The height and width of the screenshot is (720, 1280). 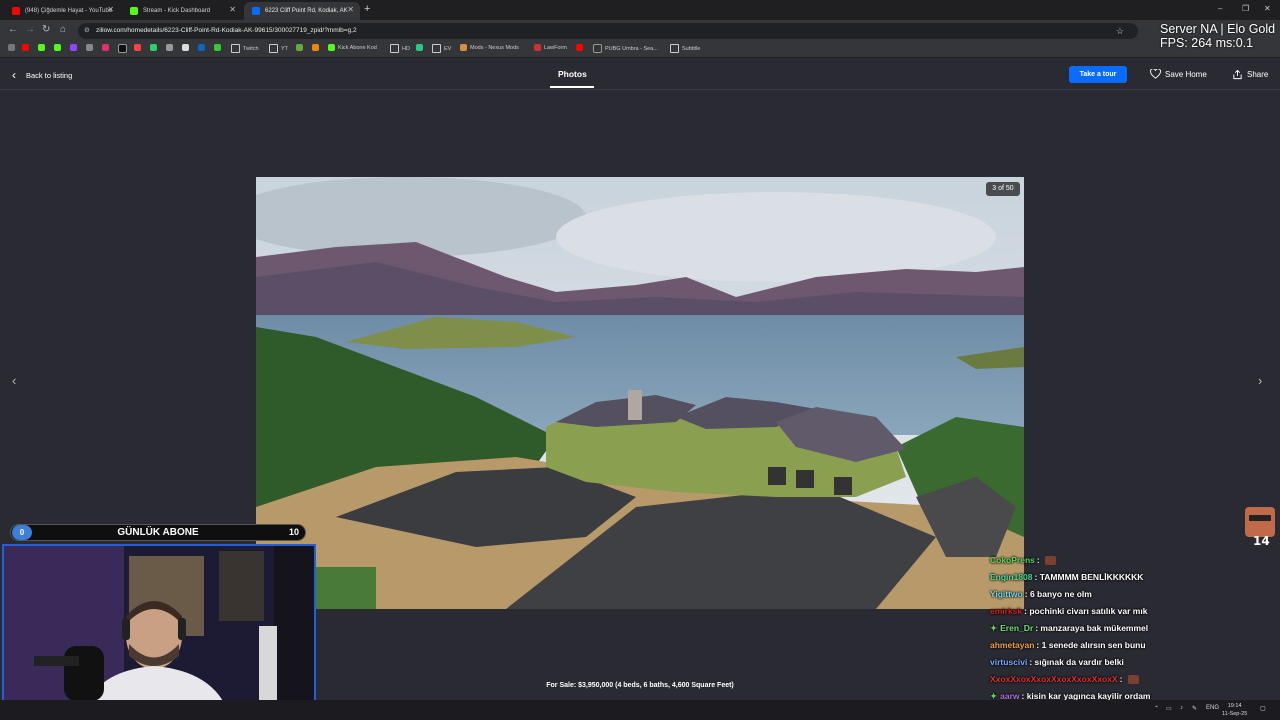 What do you see at coordinates (203, 47) in the screenshot?
I see `bookmark-linkedin-icon` at bounding box center [203, 47].